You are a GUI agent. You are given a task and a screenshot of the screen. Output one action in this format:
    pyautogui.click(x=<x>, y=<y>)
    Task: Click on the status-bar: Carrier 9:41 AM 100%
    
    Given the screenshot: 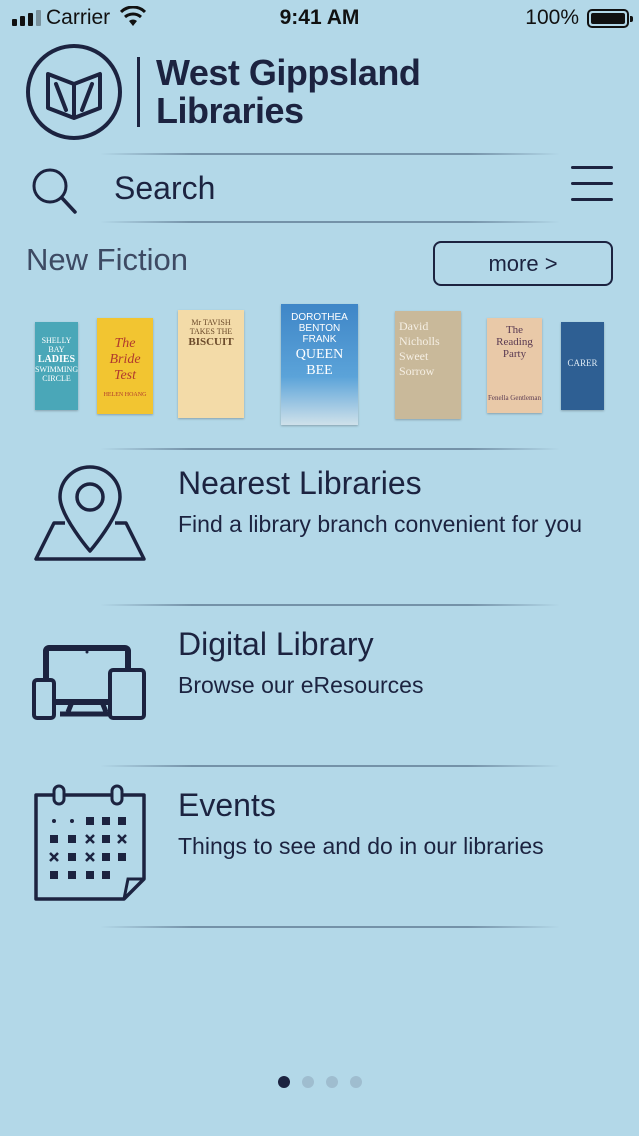 What is the action you would take?
    pyautogui.click(x=319, y=18)
    